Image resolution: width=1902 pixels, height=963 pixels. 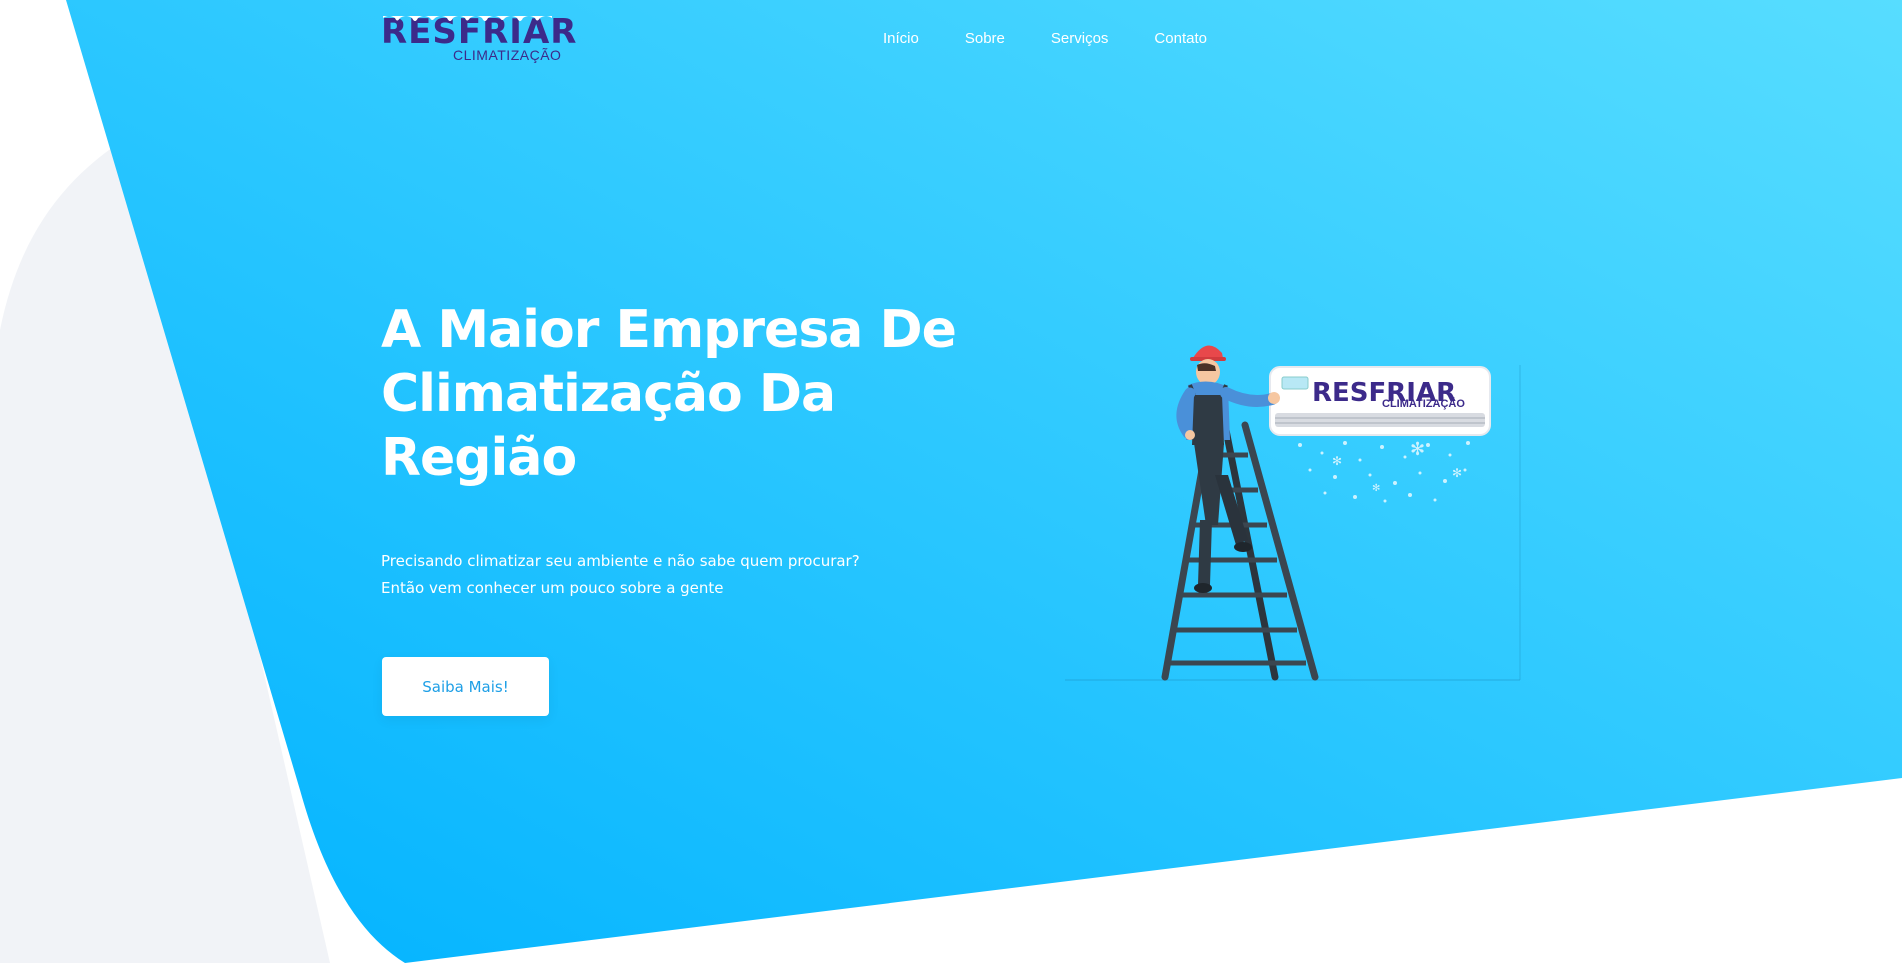 What do you see at coordinates (507, 55) in the screenshot?
I see `brand-logo-subtitle: CLIMATIZAÇÃO` at bounding box center [507, 55].